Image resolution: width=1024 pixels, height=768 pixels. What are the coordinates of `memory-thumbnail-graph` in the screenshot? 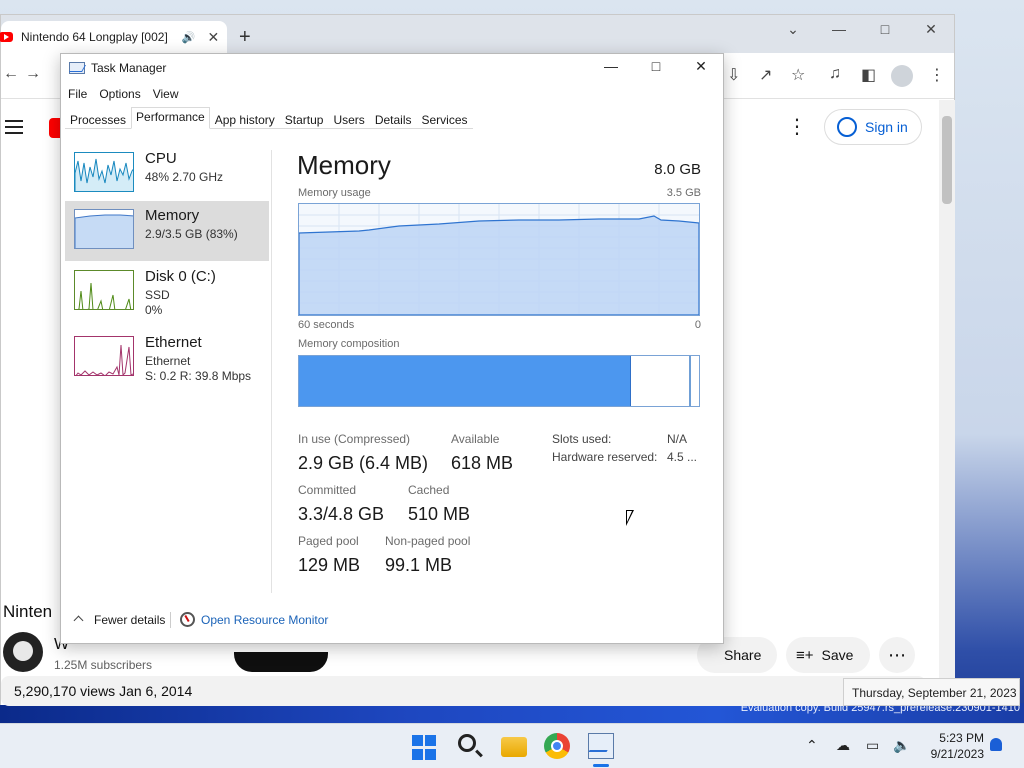 It's located at (104, 229).